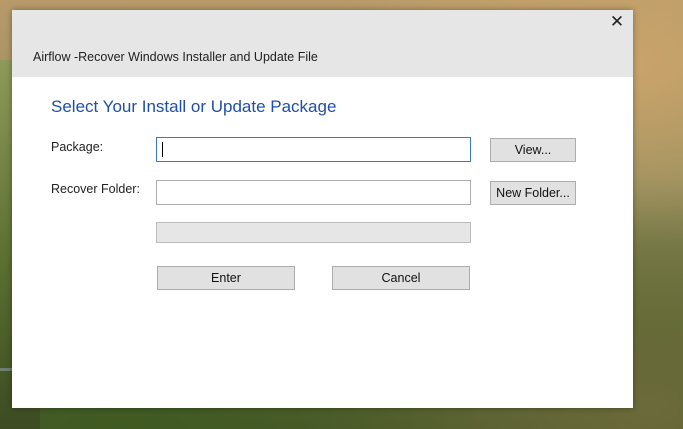 This screenshot has height=429, width=683. What do you see at coordinates (162, 149) in the screenshot?
I see `text-caret` at bounding box center [162, 149].